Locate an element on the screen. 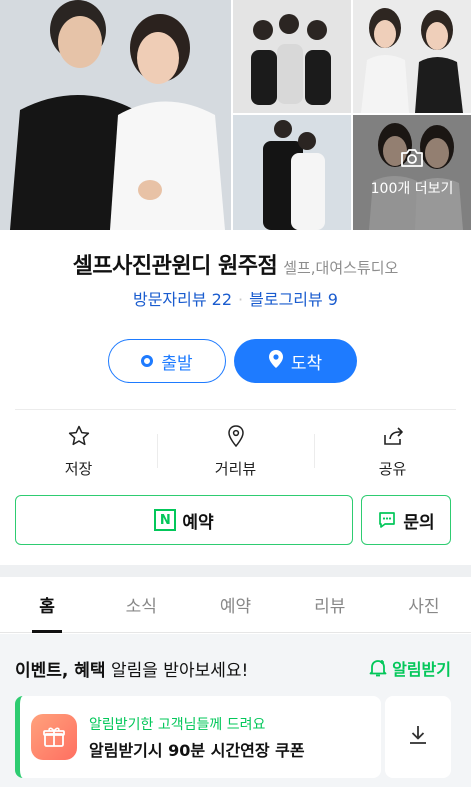 The height and width of the screenshot is (787, 471). arrive-button: 도착 is located at coordinates (295, 361).